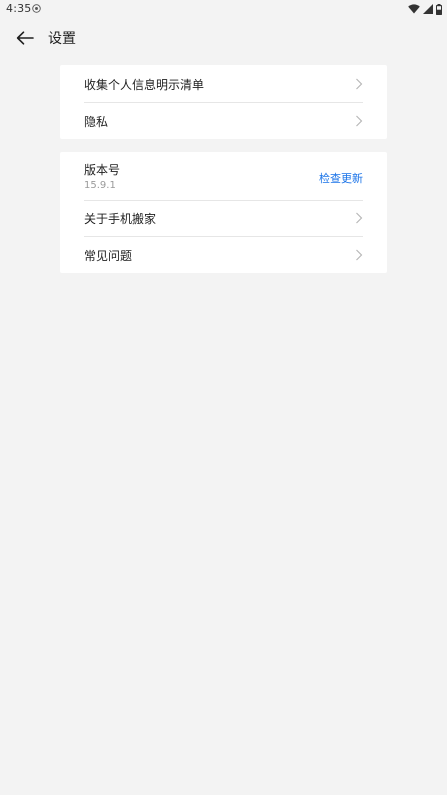 This screenshot has height=795, width=447. What do you see at coordinates (144, 85) in the screenshot?
I see `personal-info-list-label: 收集个人信息明示清单` at bounding box center [144, 85].